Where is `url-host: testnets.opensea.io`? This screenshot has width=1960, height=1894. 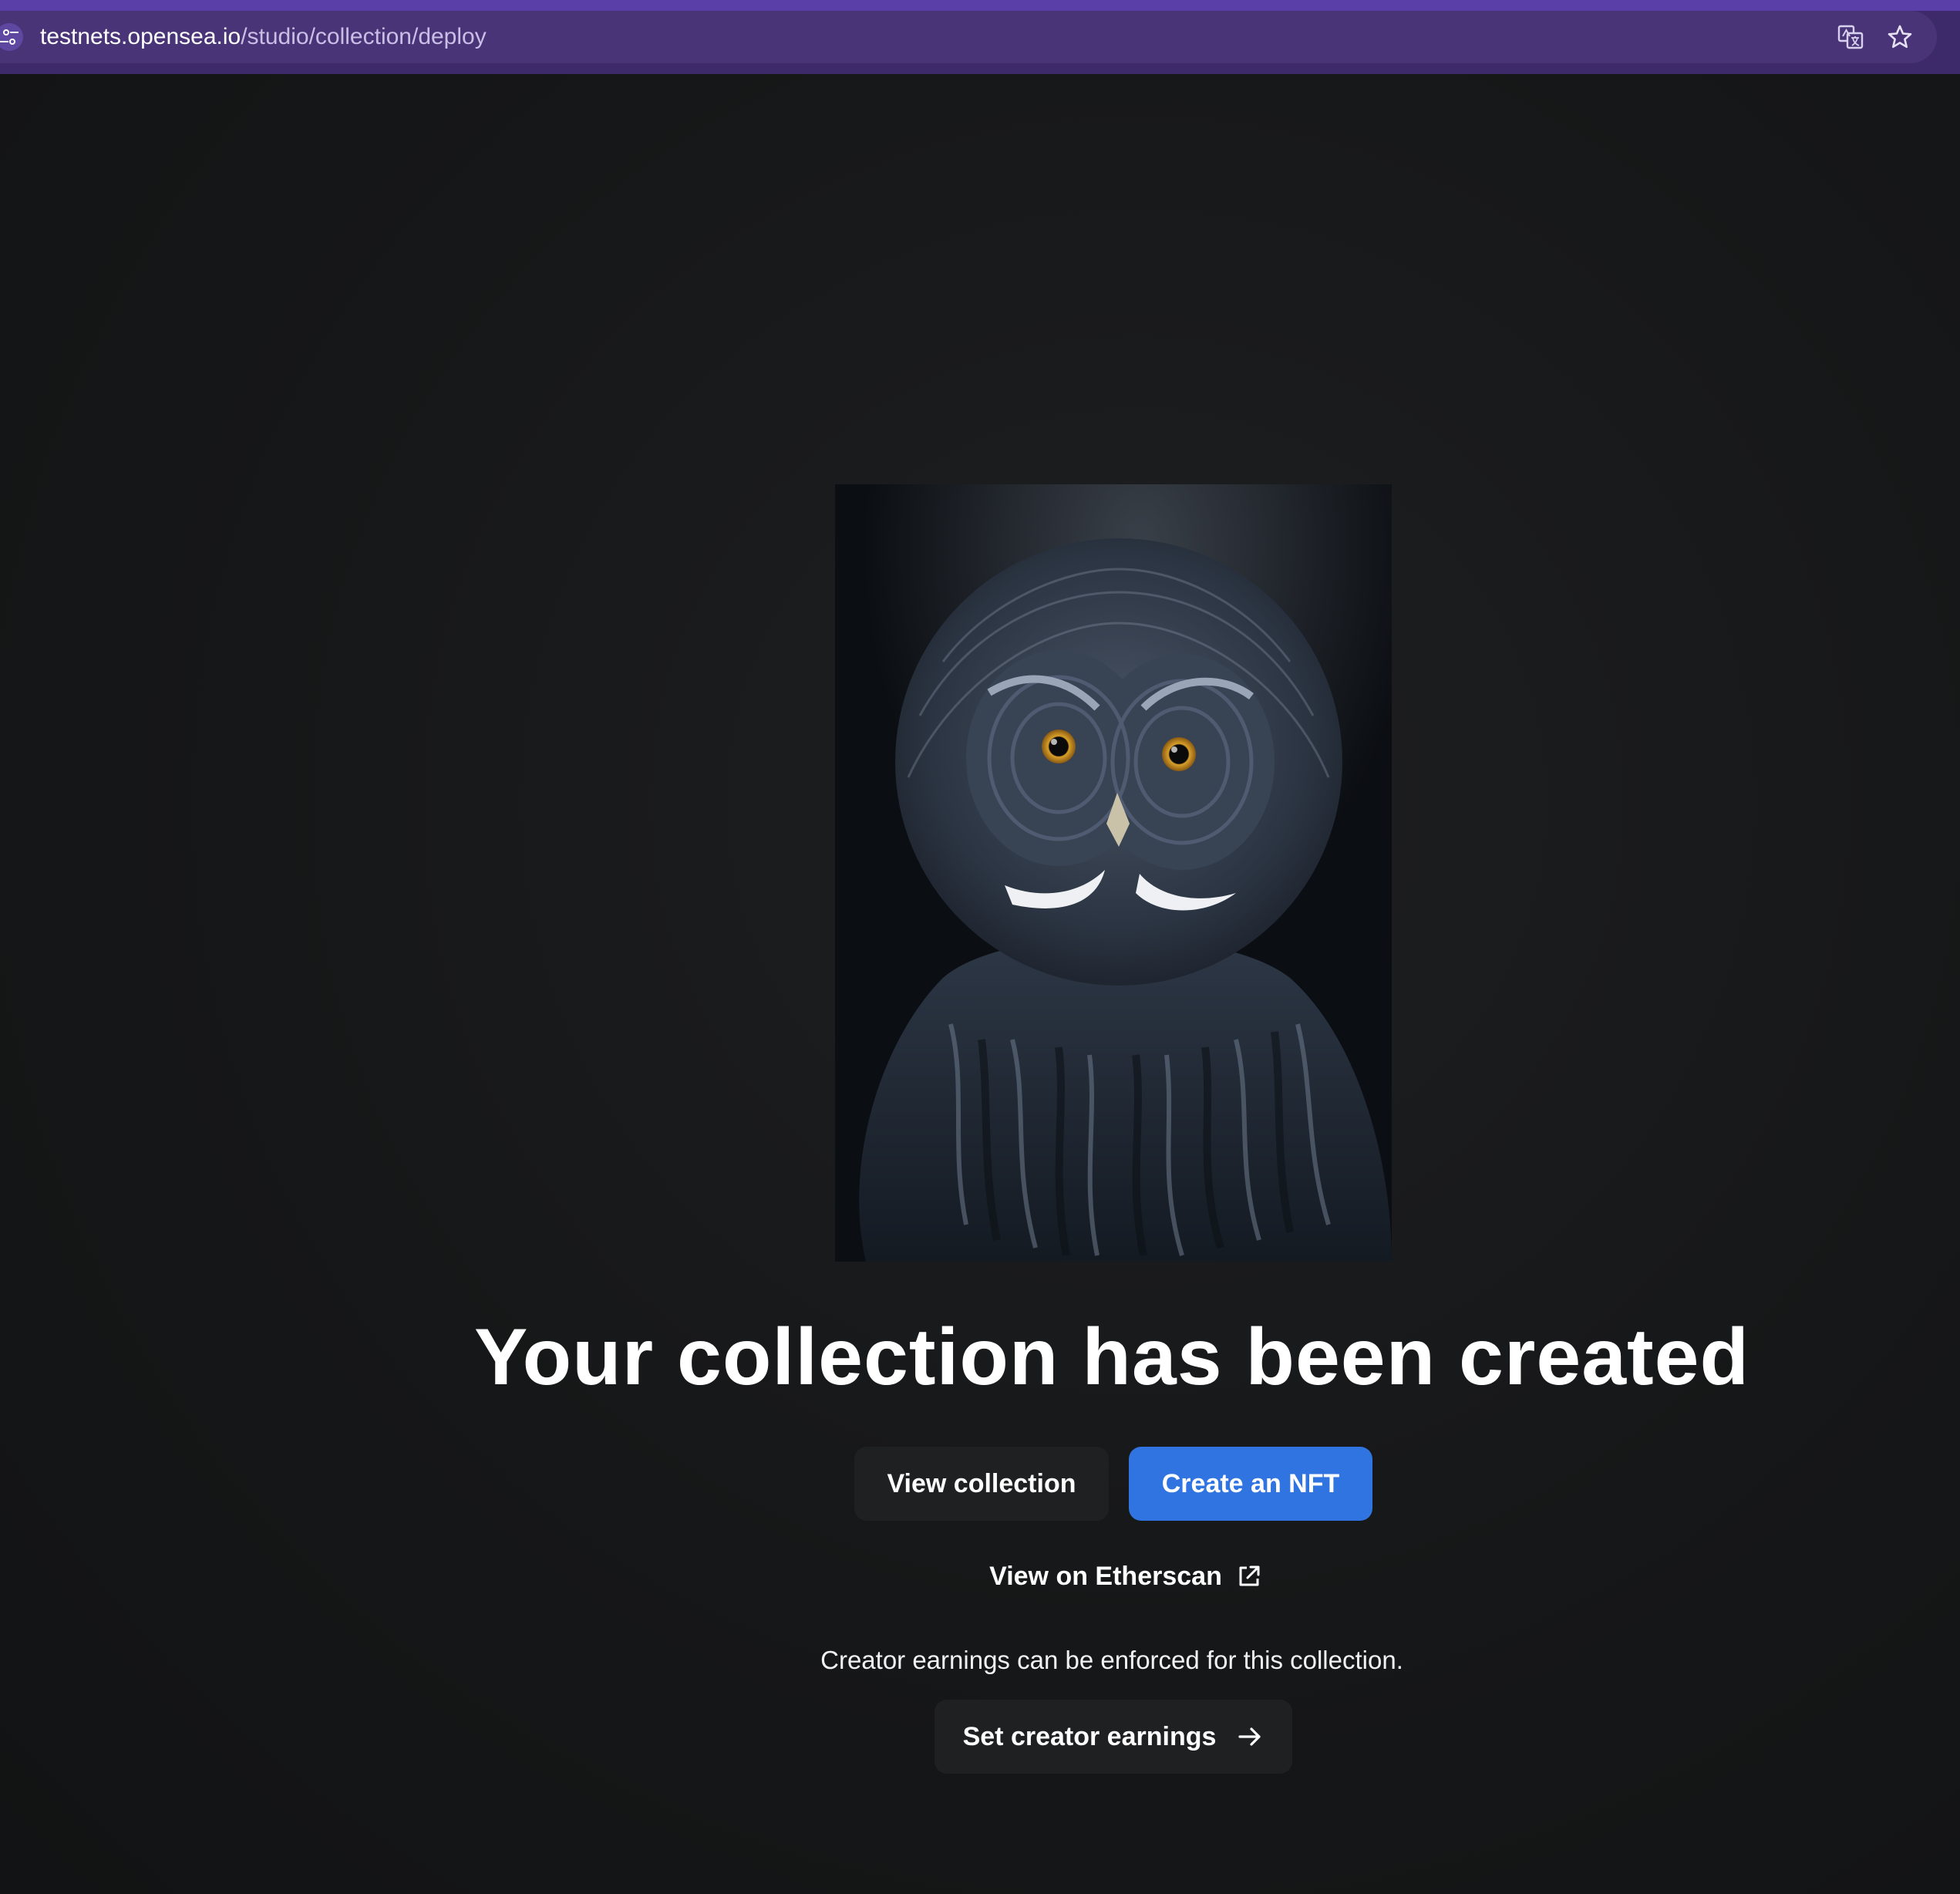
url-host: testnets.opensea.io is located at coordinates (140, 36).